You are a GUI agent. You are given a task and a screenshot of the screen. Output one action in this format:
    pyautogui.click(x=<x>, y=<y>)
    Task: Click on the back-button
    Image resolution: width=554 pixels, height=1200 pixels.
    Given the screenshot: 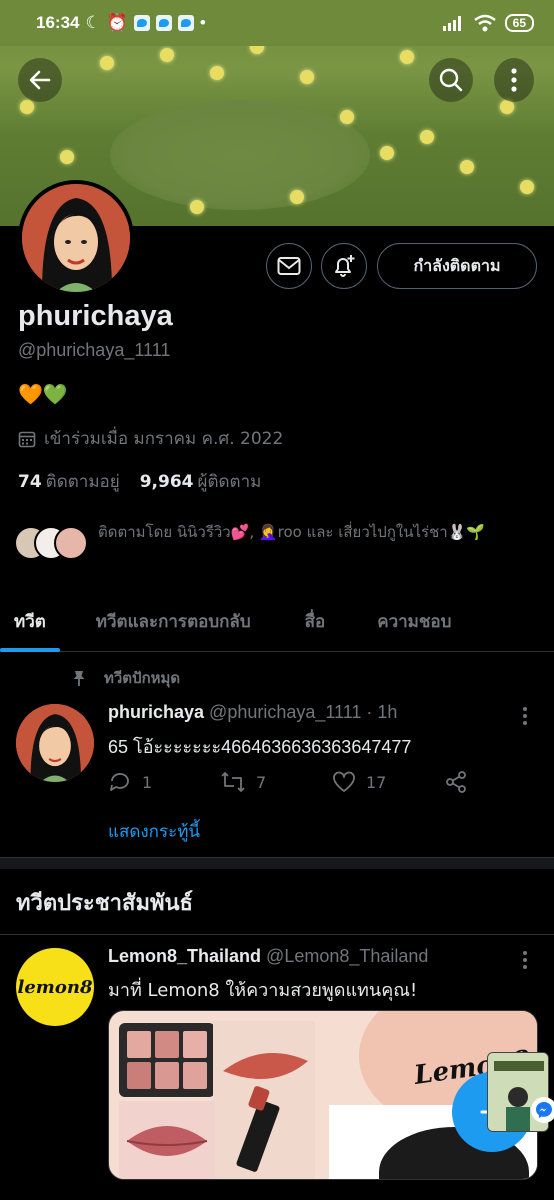 What is the action you would take?
    pyautogui.click(x=40, y=80)
    